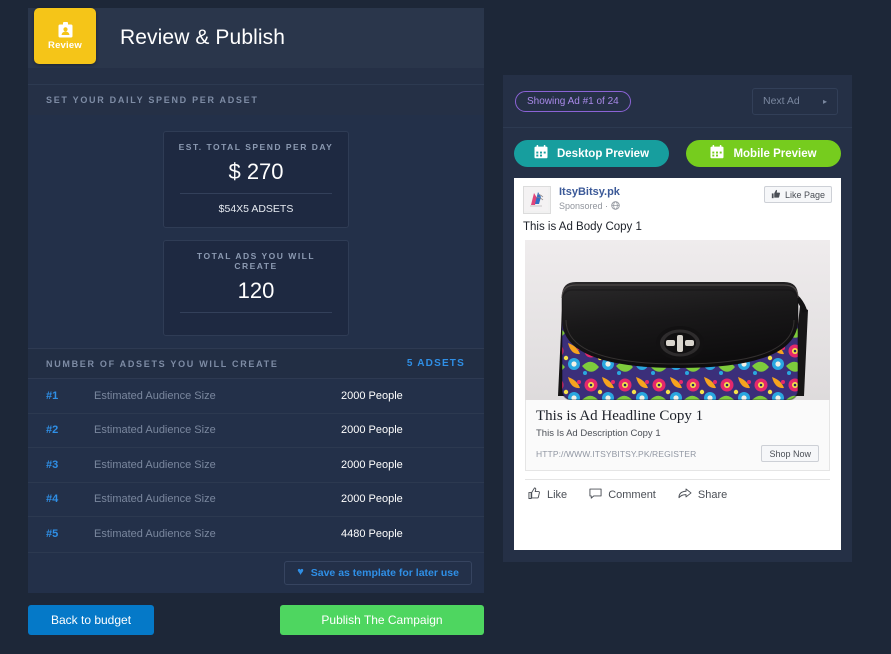 This screenshot has width=891, height=654. Describe the element at coordinates (615, 206) in the screenshot. I see `globe-icon` at that location.